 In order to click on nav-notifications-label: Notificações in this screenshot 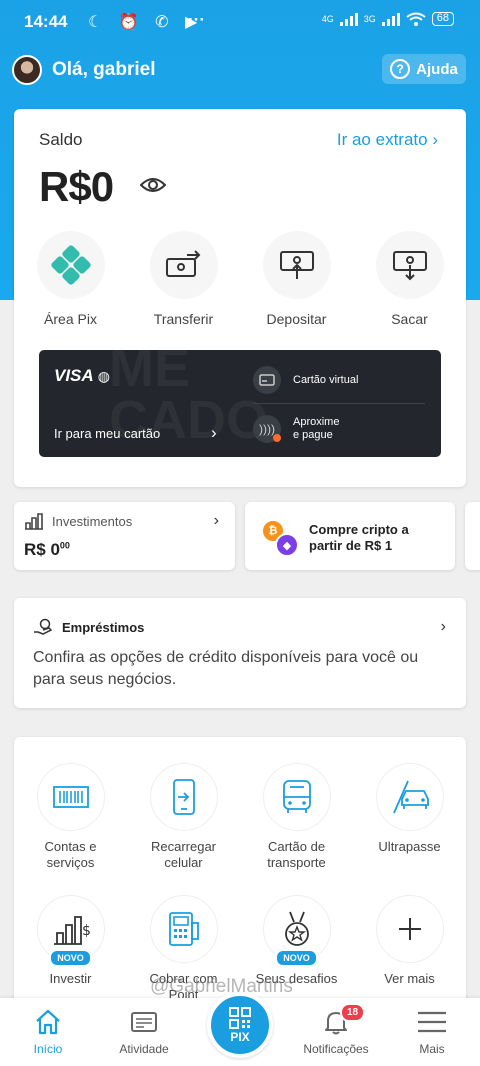, I will do `click(336, 1049)`.